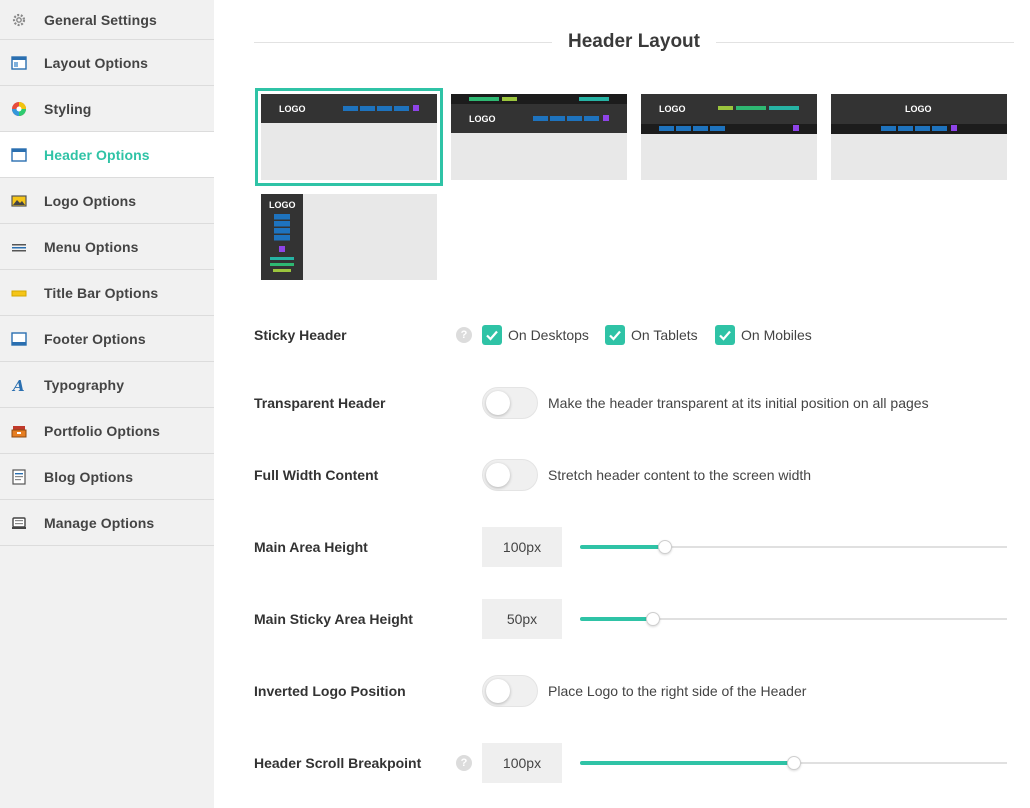 The image size is (1030, 808). What do you see at coordinates (793, 547) in the screenshot?
I see `main-area-height-slider` at bounding box center [793, 547].